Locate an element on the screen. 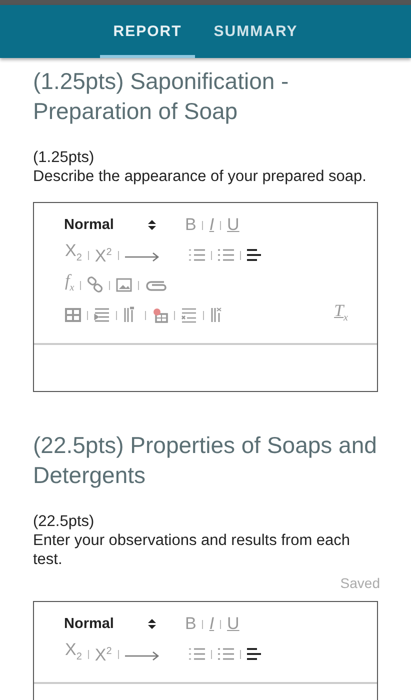  points-label: (1.25pts) is located at coordinates (64, 157).